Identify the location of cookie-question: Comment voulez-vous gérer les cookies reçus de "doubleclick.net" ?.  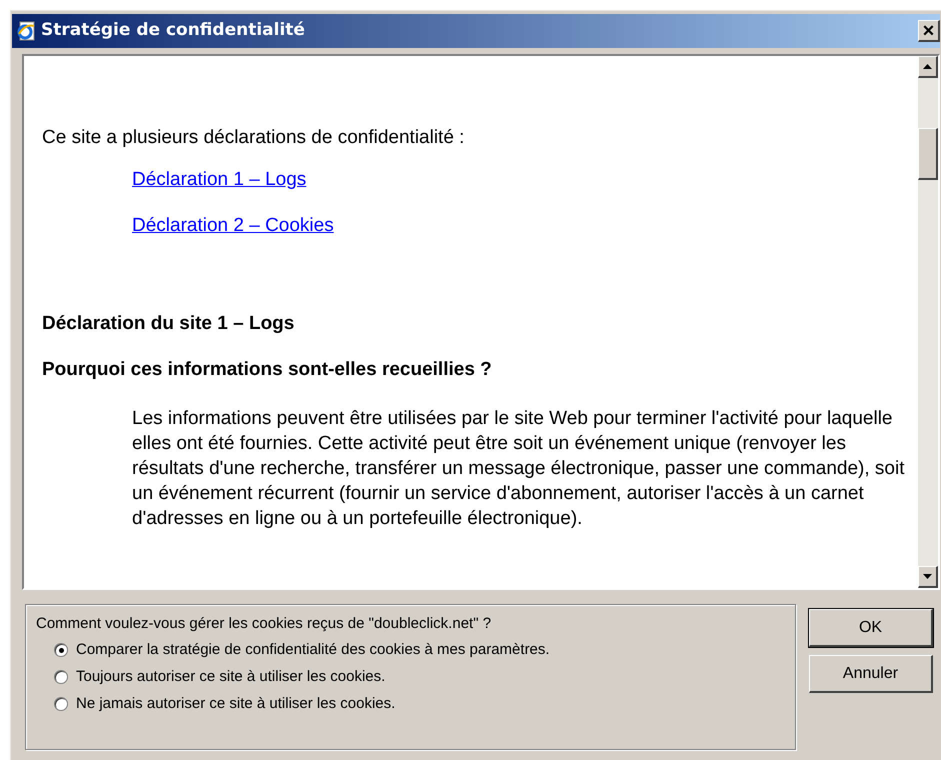
(264, 624).